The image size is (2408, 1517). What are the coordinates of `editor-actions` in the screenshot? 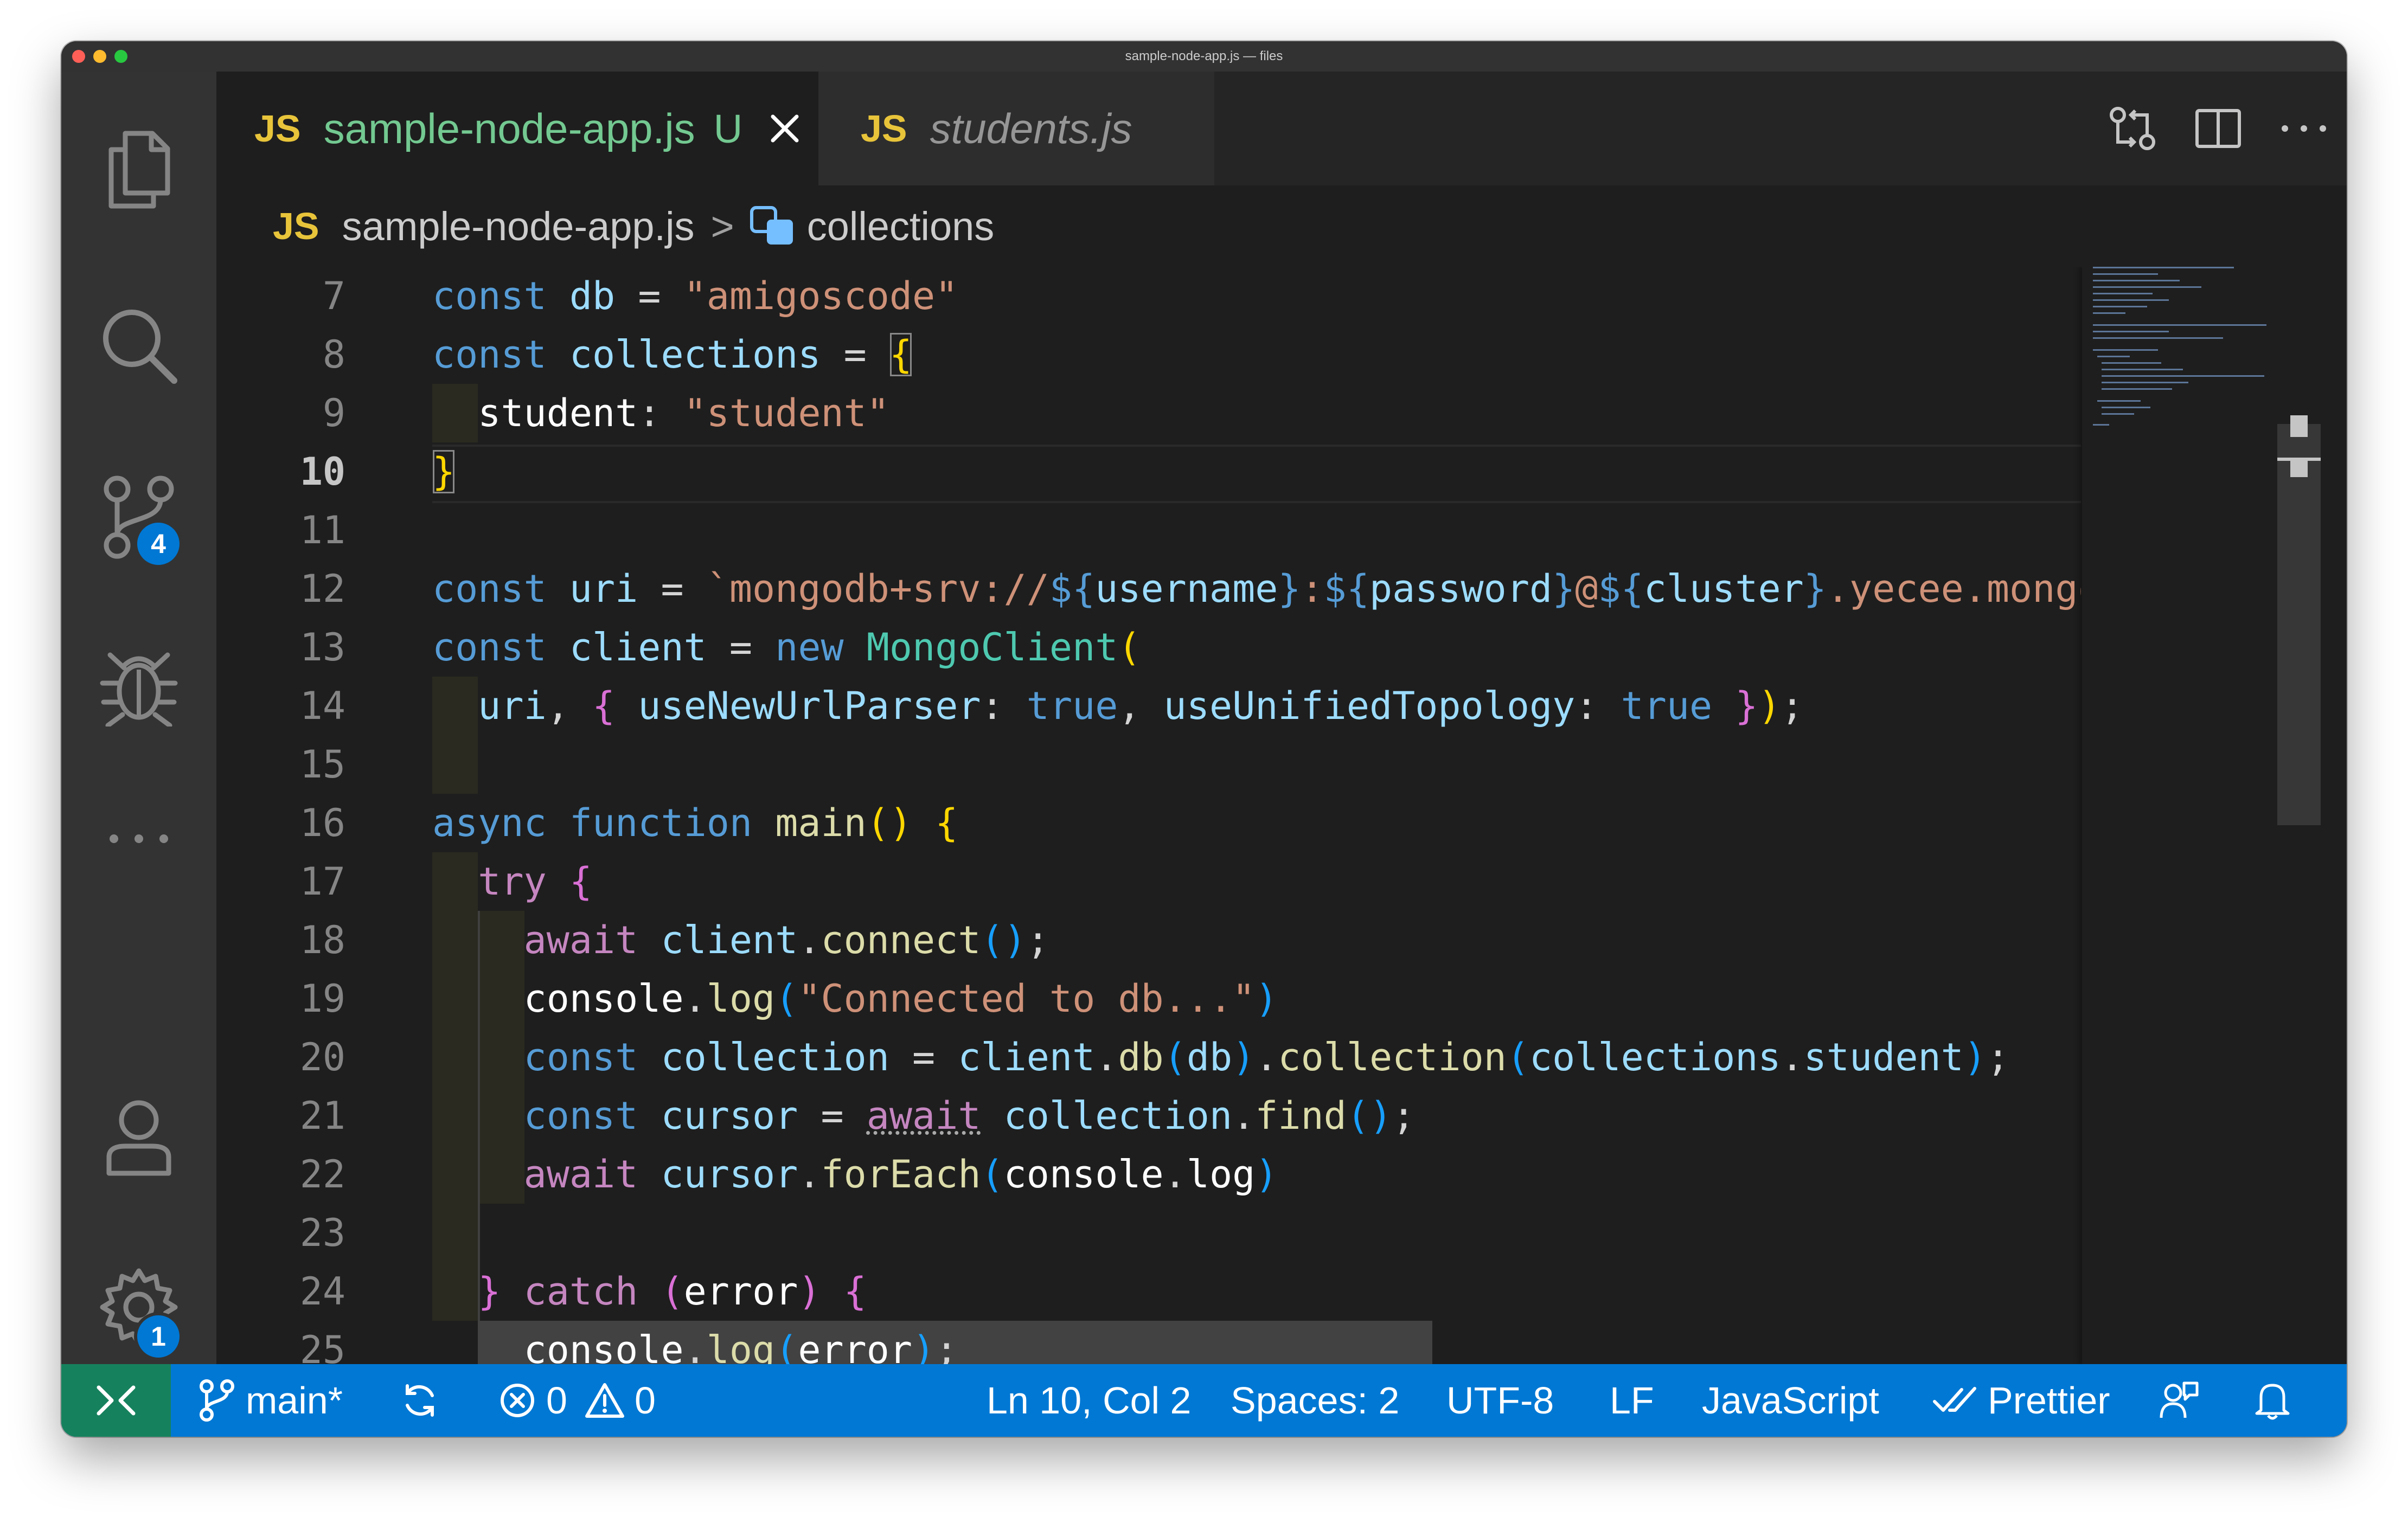 It's located at (2218, 128).